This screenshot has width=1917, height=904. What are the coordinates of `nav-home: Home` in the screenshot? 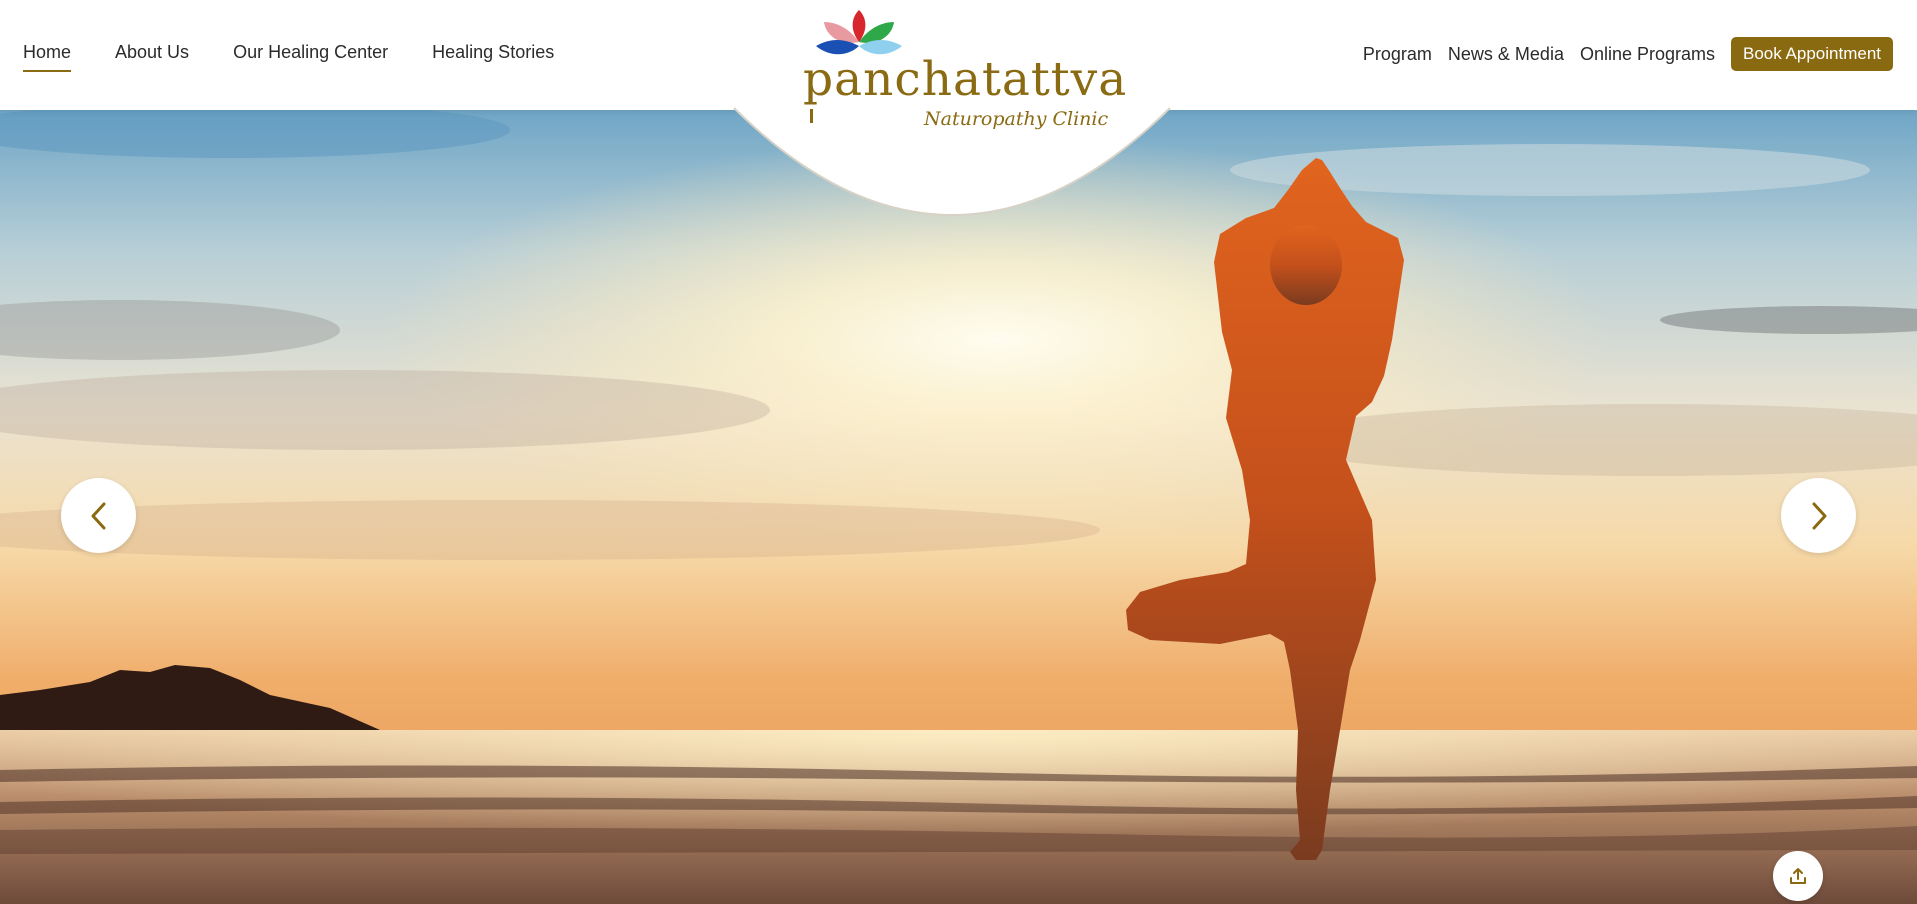 It's located at (47, 56).